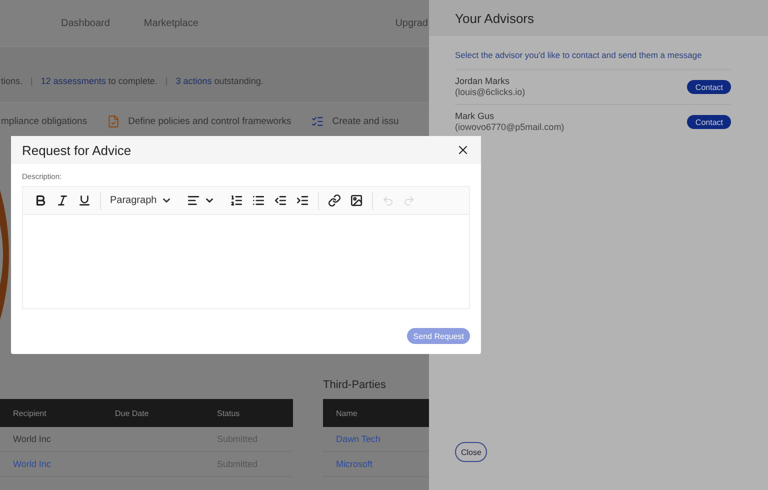  What do you see at coordinates (84, 200) in the screenshot?
I see `underline-icon` at bounding box center [84, 200].